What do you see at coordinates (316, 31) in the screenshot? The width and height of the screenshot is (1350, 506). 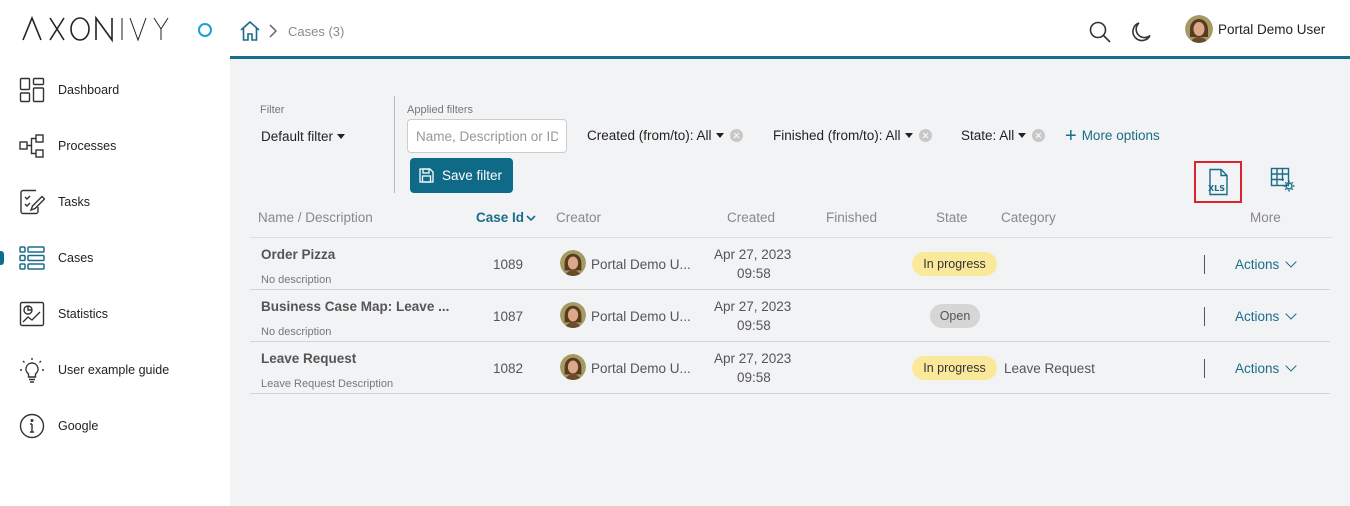 I see `breadcrumb: Cases (3)` at bounding box center [316, 31].